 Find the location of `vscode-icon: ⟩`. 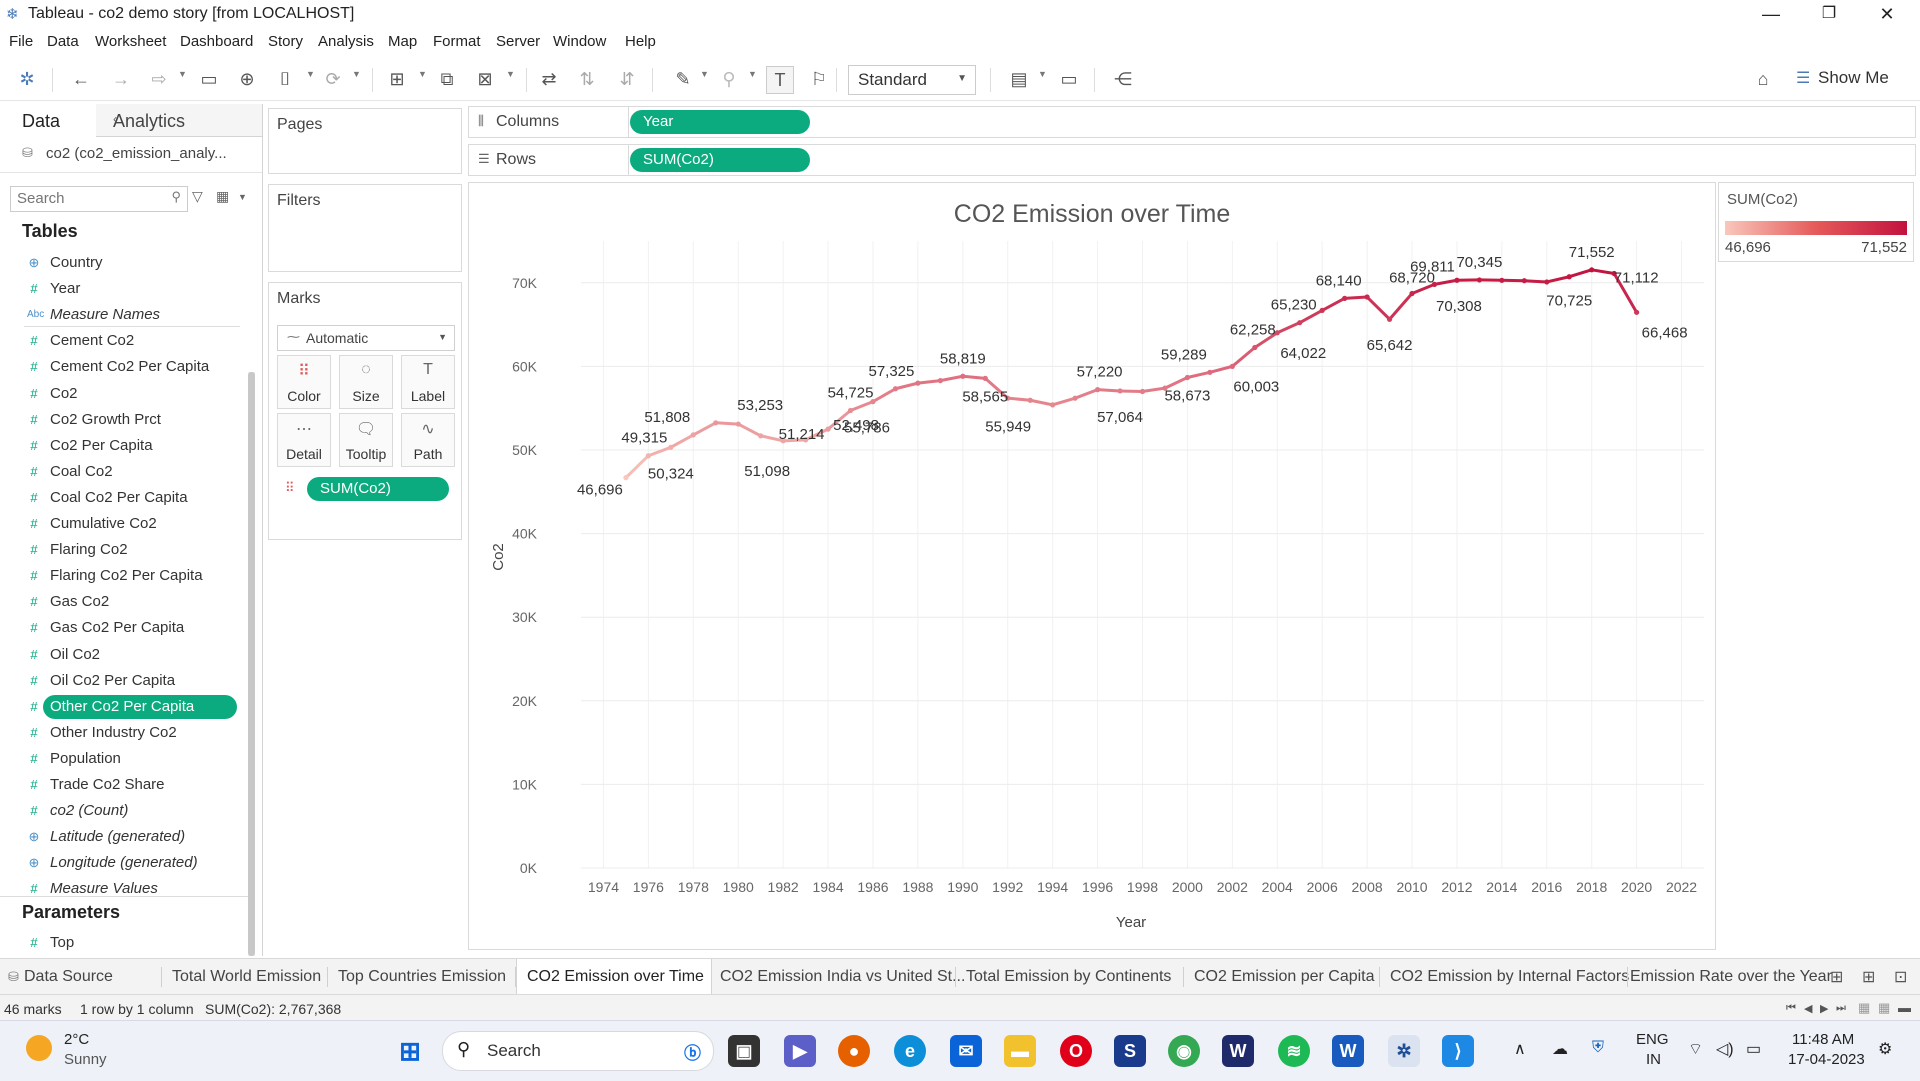

vscode-icon: ⟩ is located at coordinates (1458, 1051).